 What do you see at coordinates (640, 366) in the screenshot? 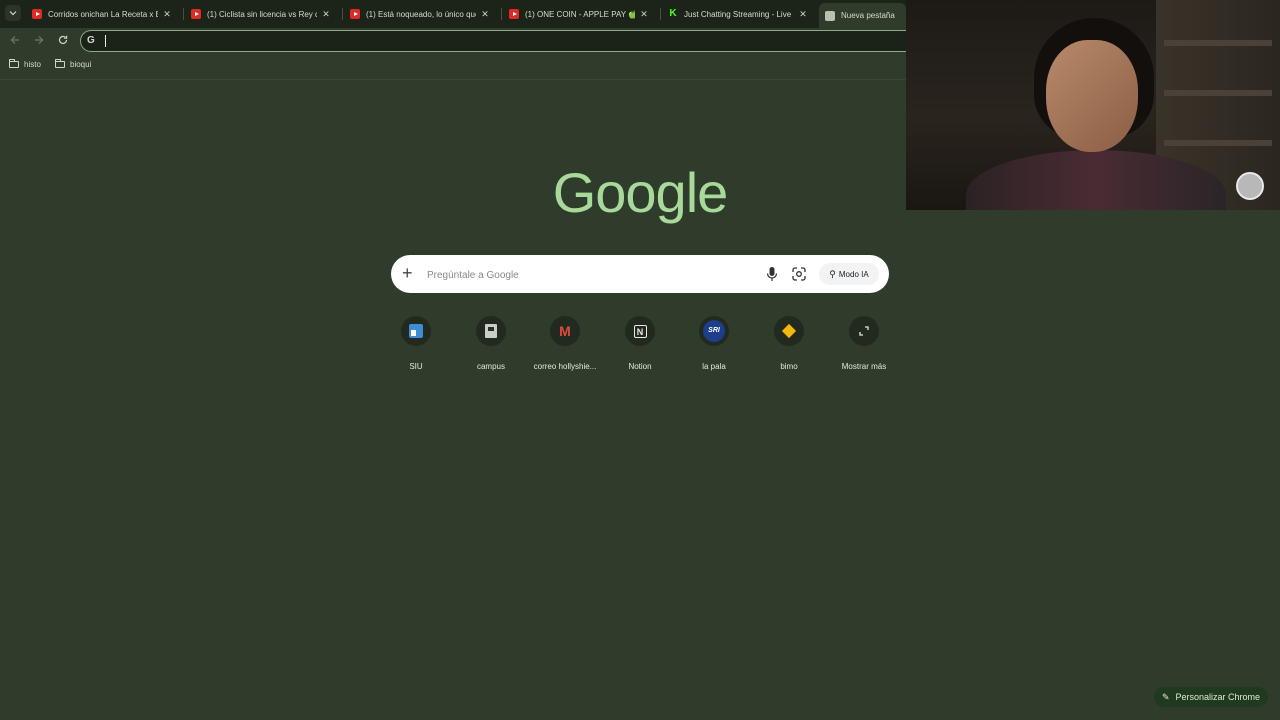
I see `shortcut-label: Notion` at bounding box center [640, 366].